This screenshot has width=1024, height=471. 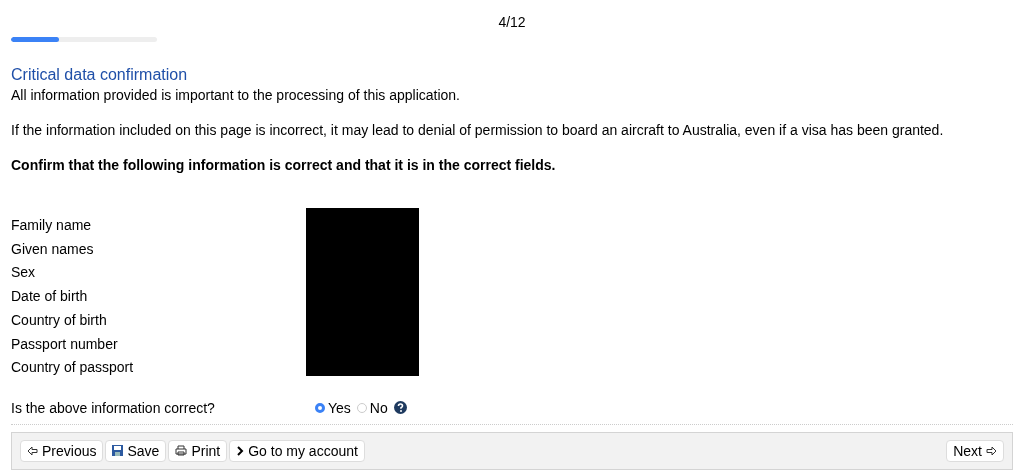 What do you see at coordinates (52, 225) in the screenshot?
I see `field-label: Family name` at bounding box center [52, 225].